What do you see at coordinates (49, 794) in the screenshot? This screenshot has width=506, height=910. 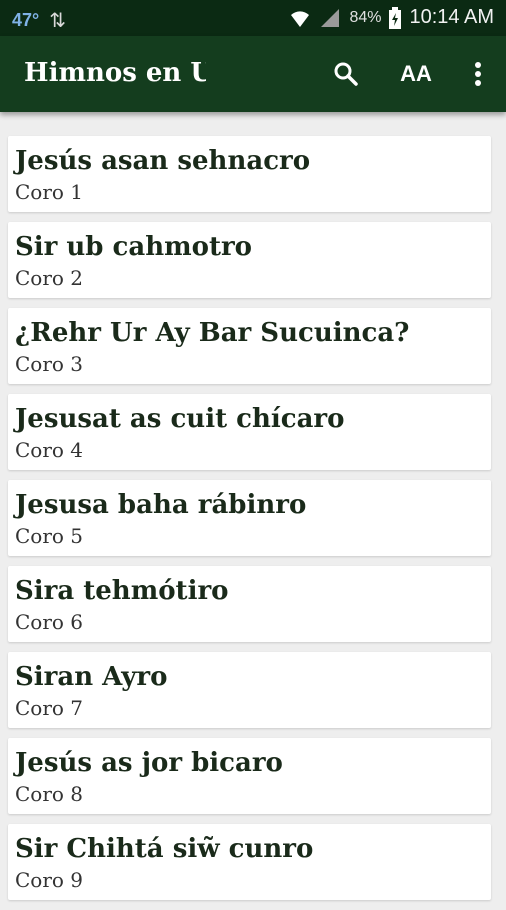 I see `hymn-coro: Coro 8` at bounding box center [49, 794].